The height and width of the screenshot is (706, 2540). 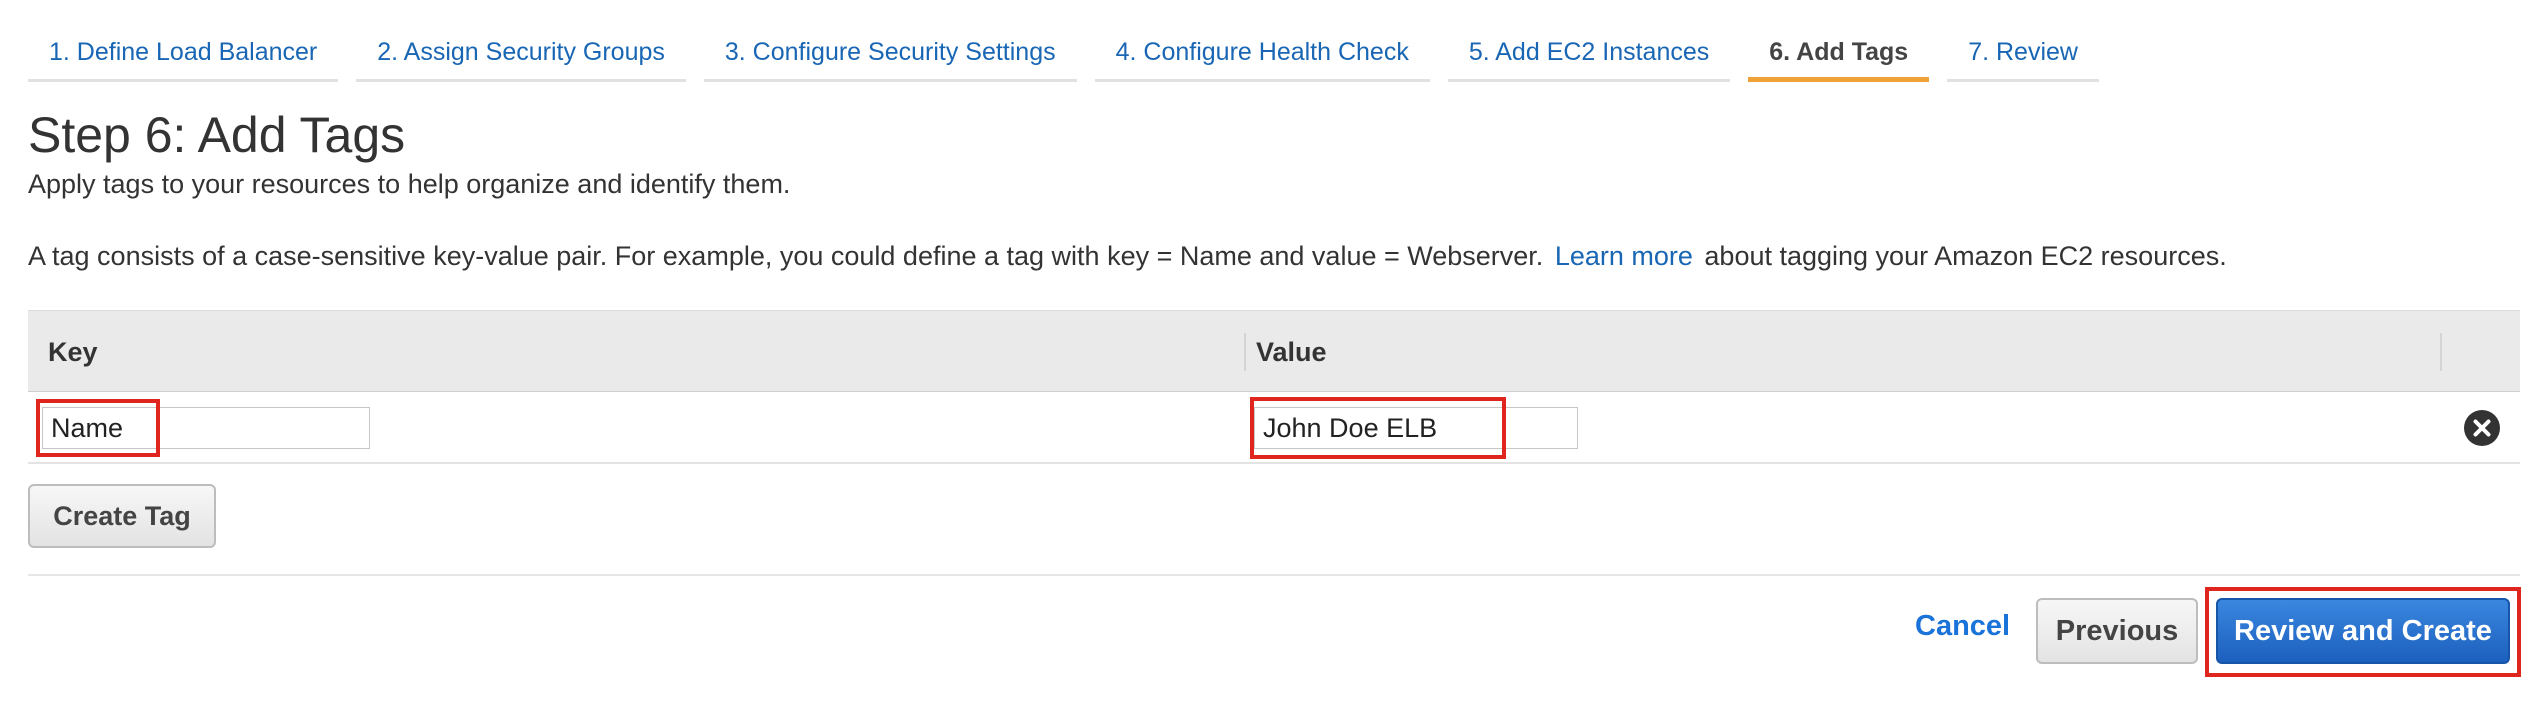 I want to click on cancel-button: Cancel, so click(x=1962, y=626).